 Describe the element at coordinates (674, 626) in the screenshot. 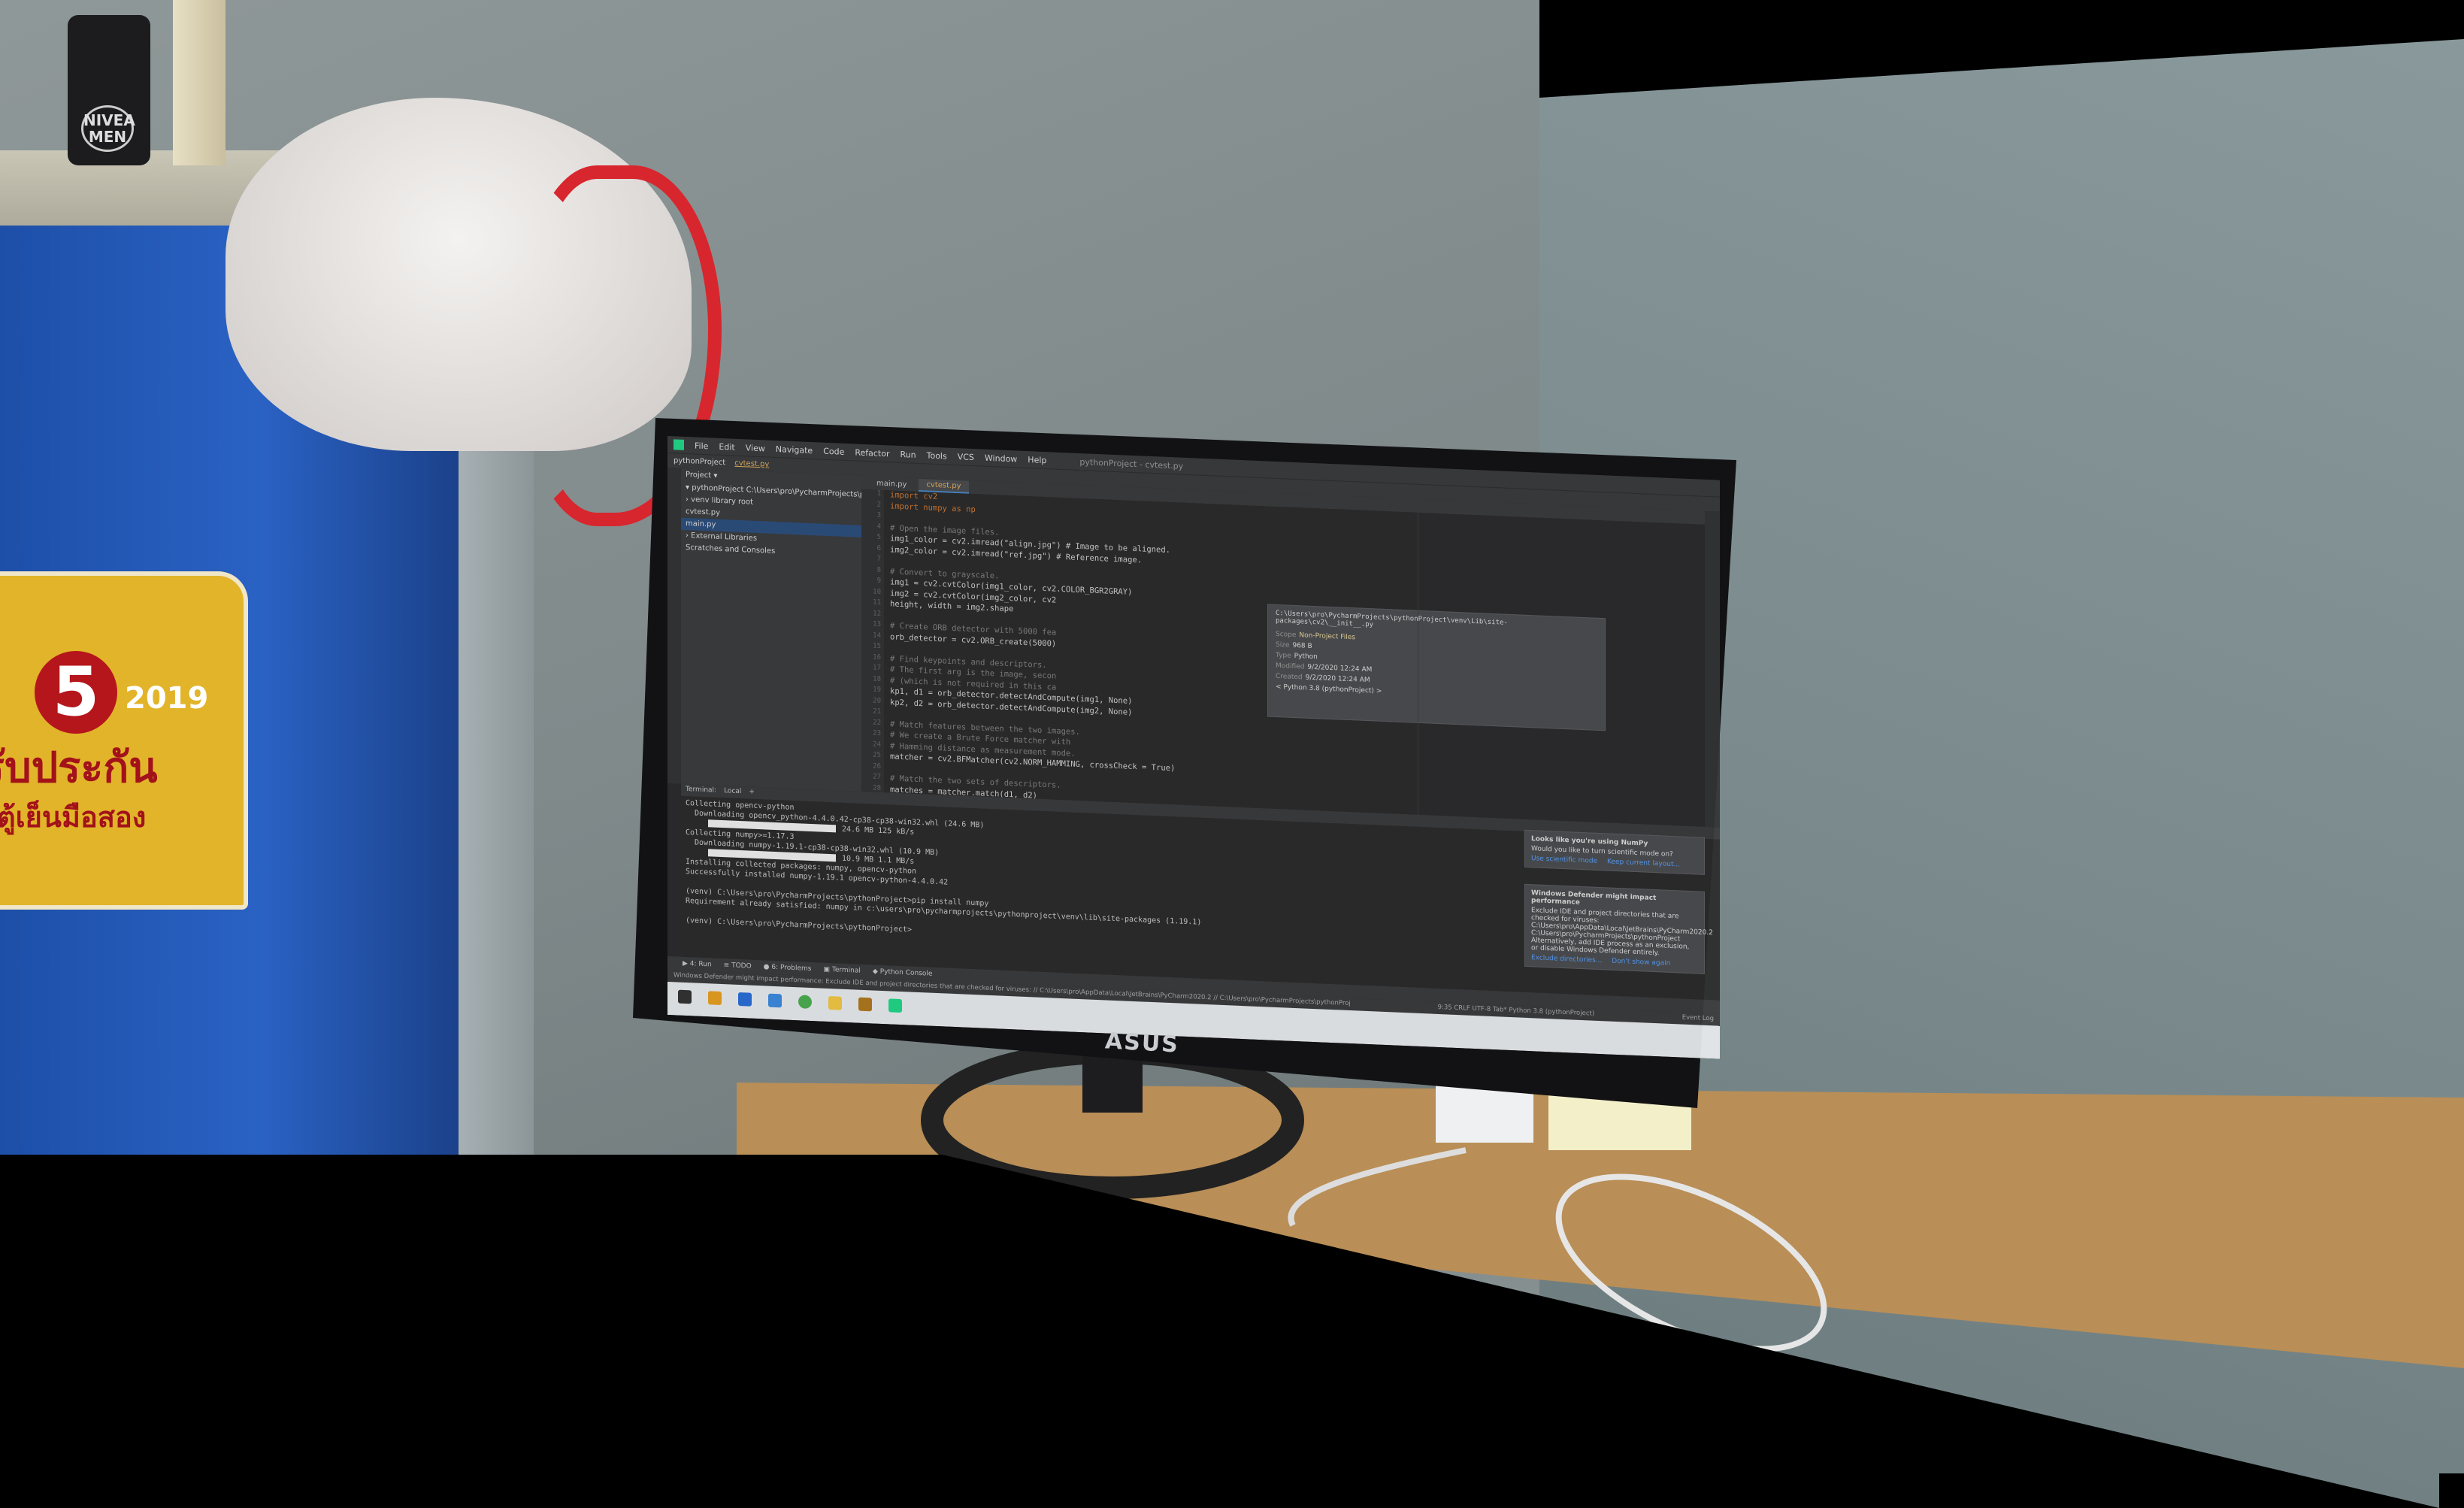

I see `left-tool-strip` at that location.